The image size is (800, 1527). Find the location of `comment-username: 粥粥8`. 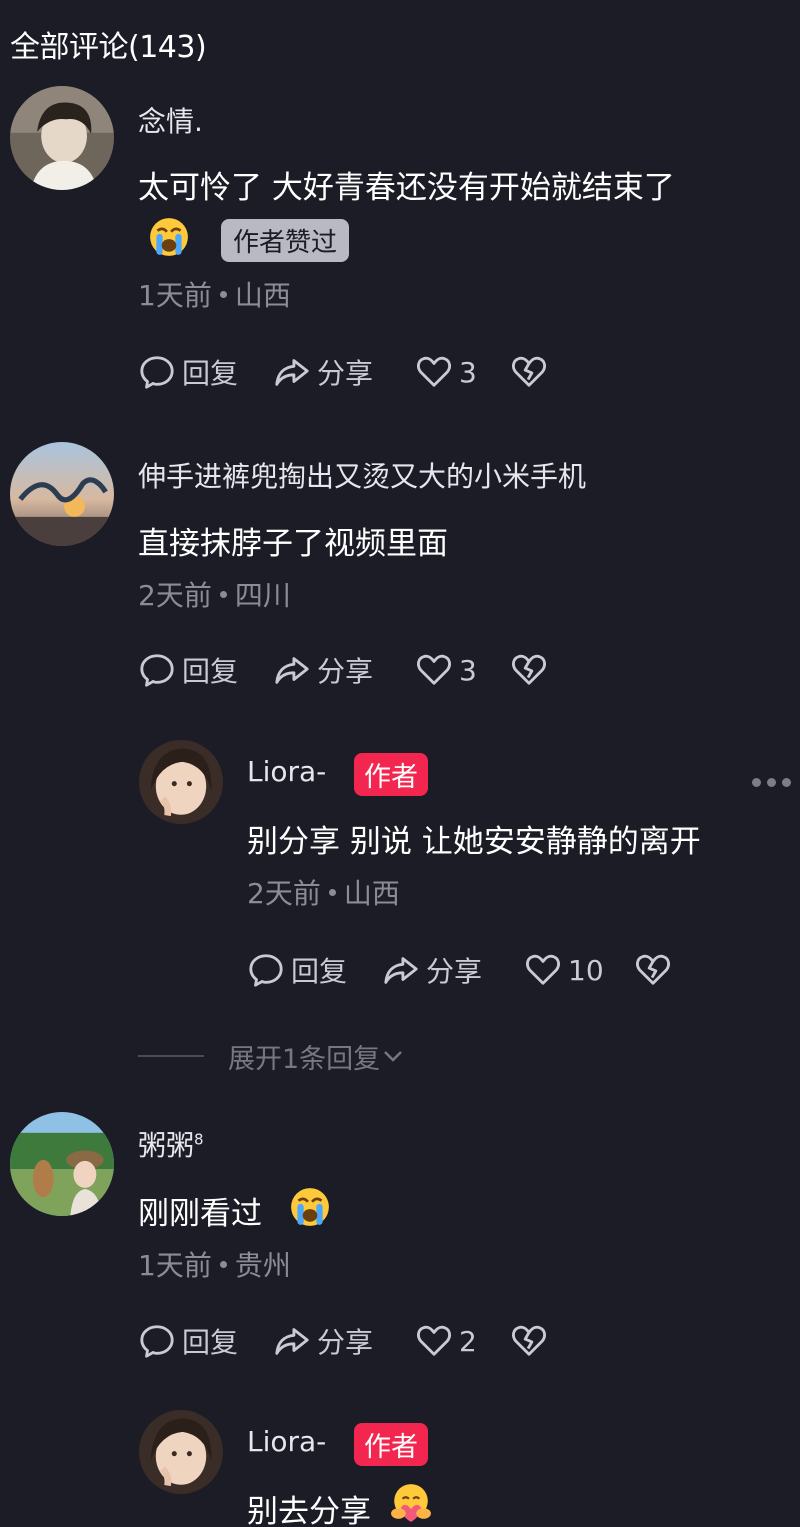

comment-username: 粥粥8 is located at coordinates (171, 1144).